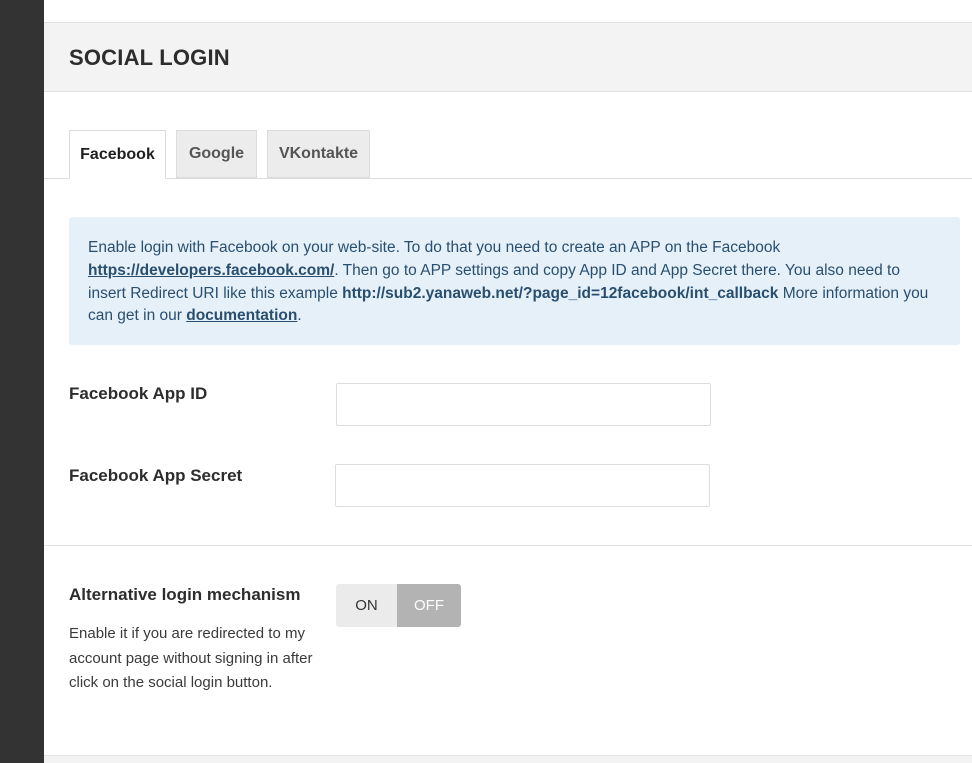  What do you see at coordinates (508, 11) in the screenshot?
I see `top-bar` at bounding box center [508, 11].